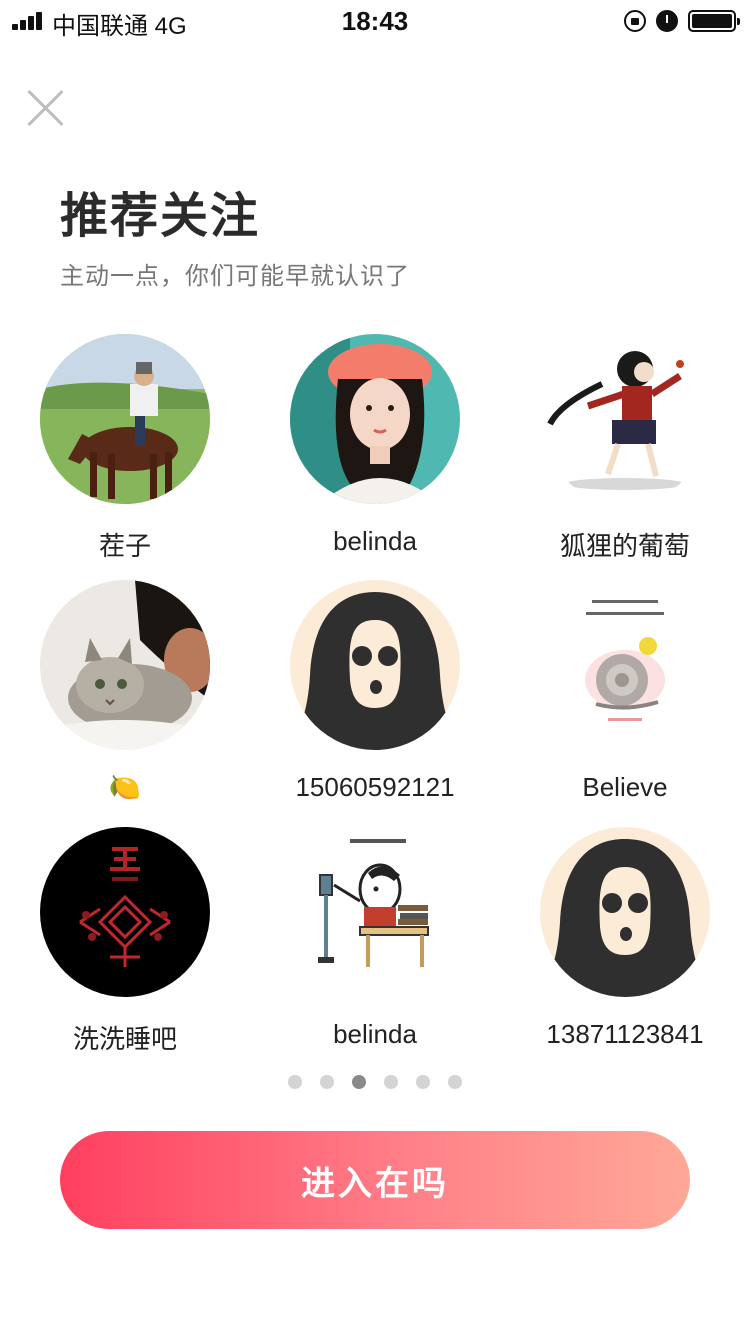 This screenshot has height=1334, width=750. Describe the element at coordinates (375, 1180) in the screenshot. I see `enter-button: 进入在吗` at that location.